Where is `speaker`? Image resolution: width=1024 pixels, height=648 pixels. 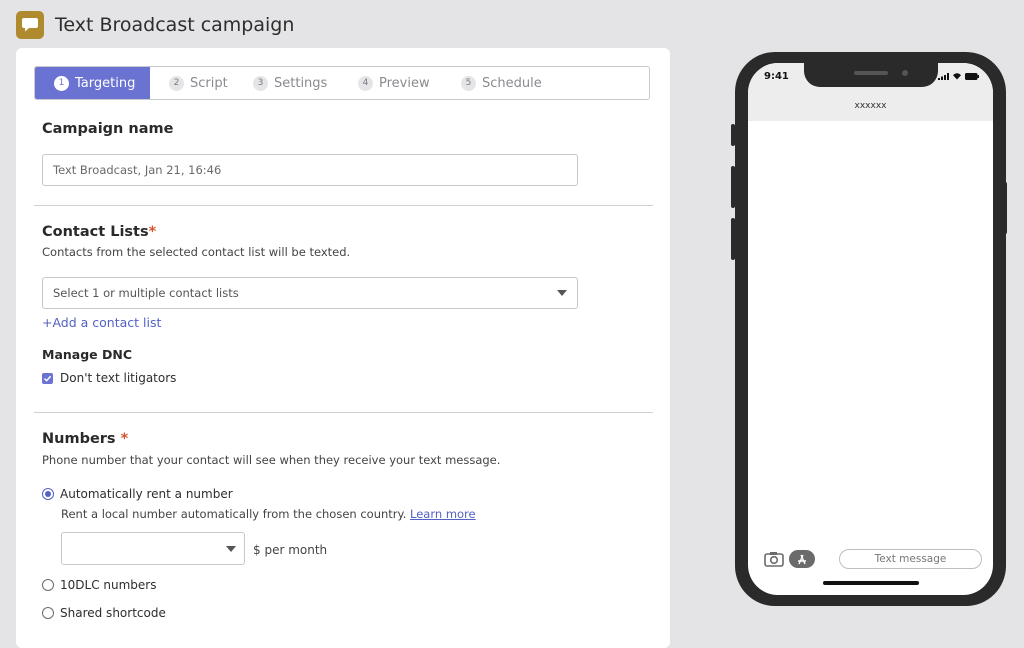
speaker is located at coordinates (871, 73).